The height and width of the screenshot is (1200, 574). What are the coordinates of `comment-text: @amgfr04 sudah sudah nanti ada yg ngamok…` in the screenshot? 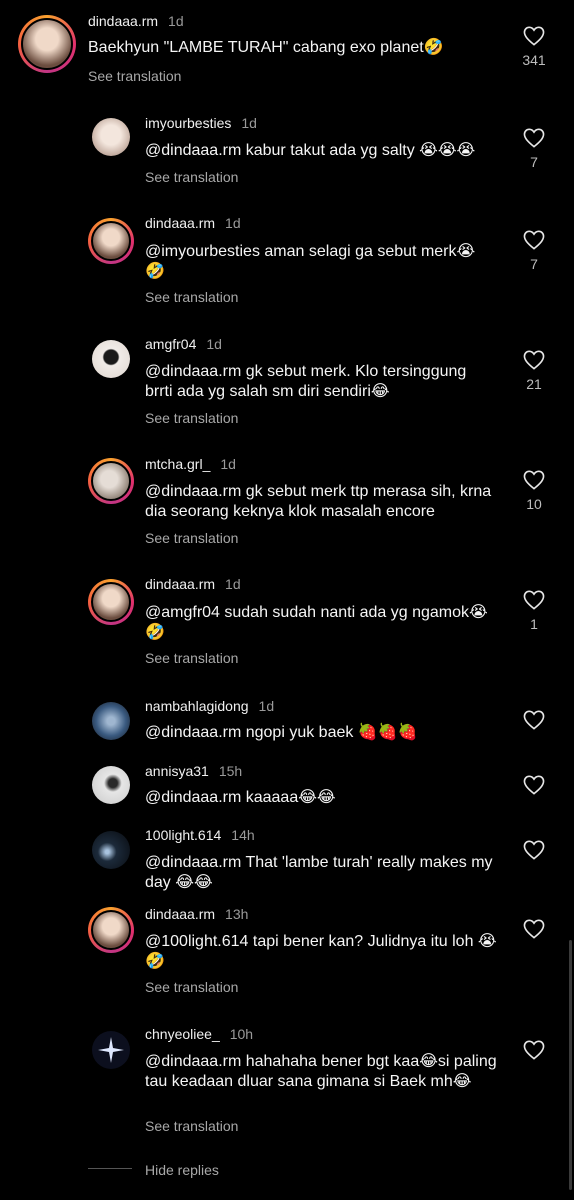 It's located at (316, 622).